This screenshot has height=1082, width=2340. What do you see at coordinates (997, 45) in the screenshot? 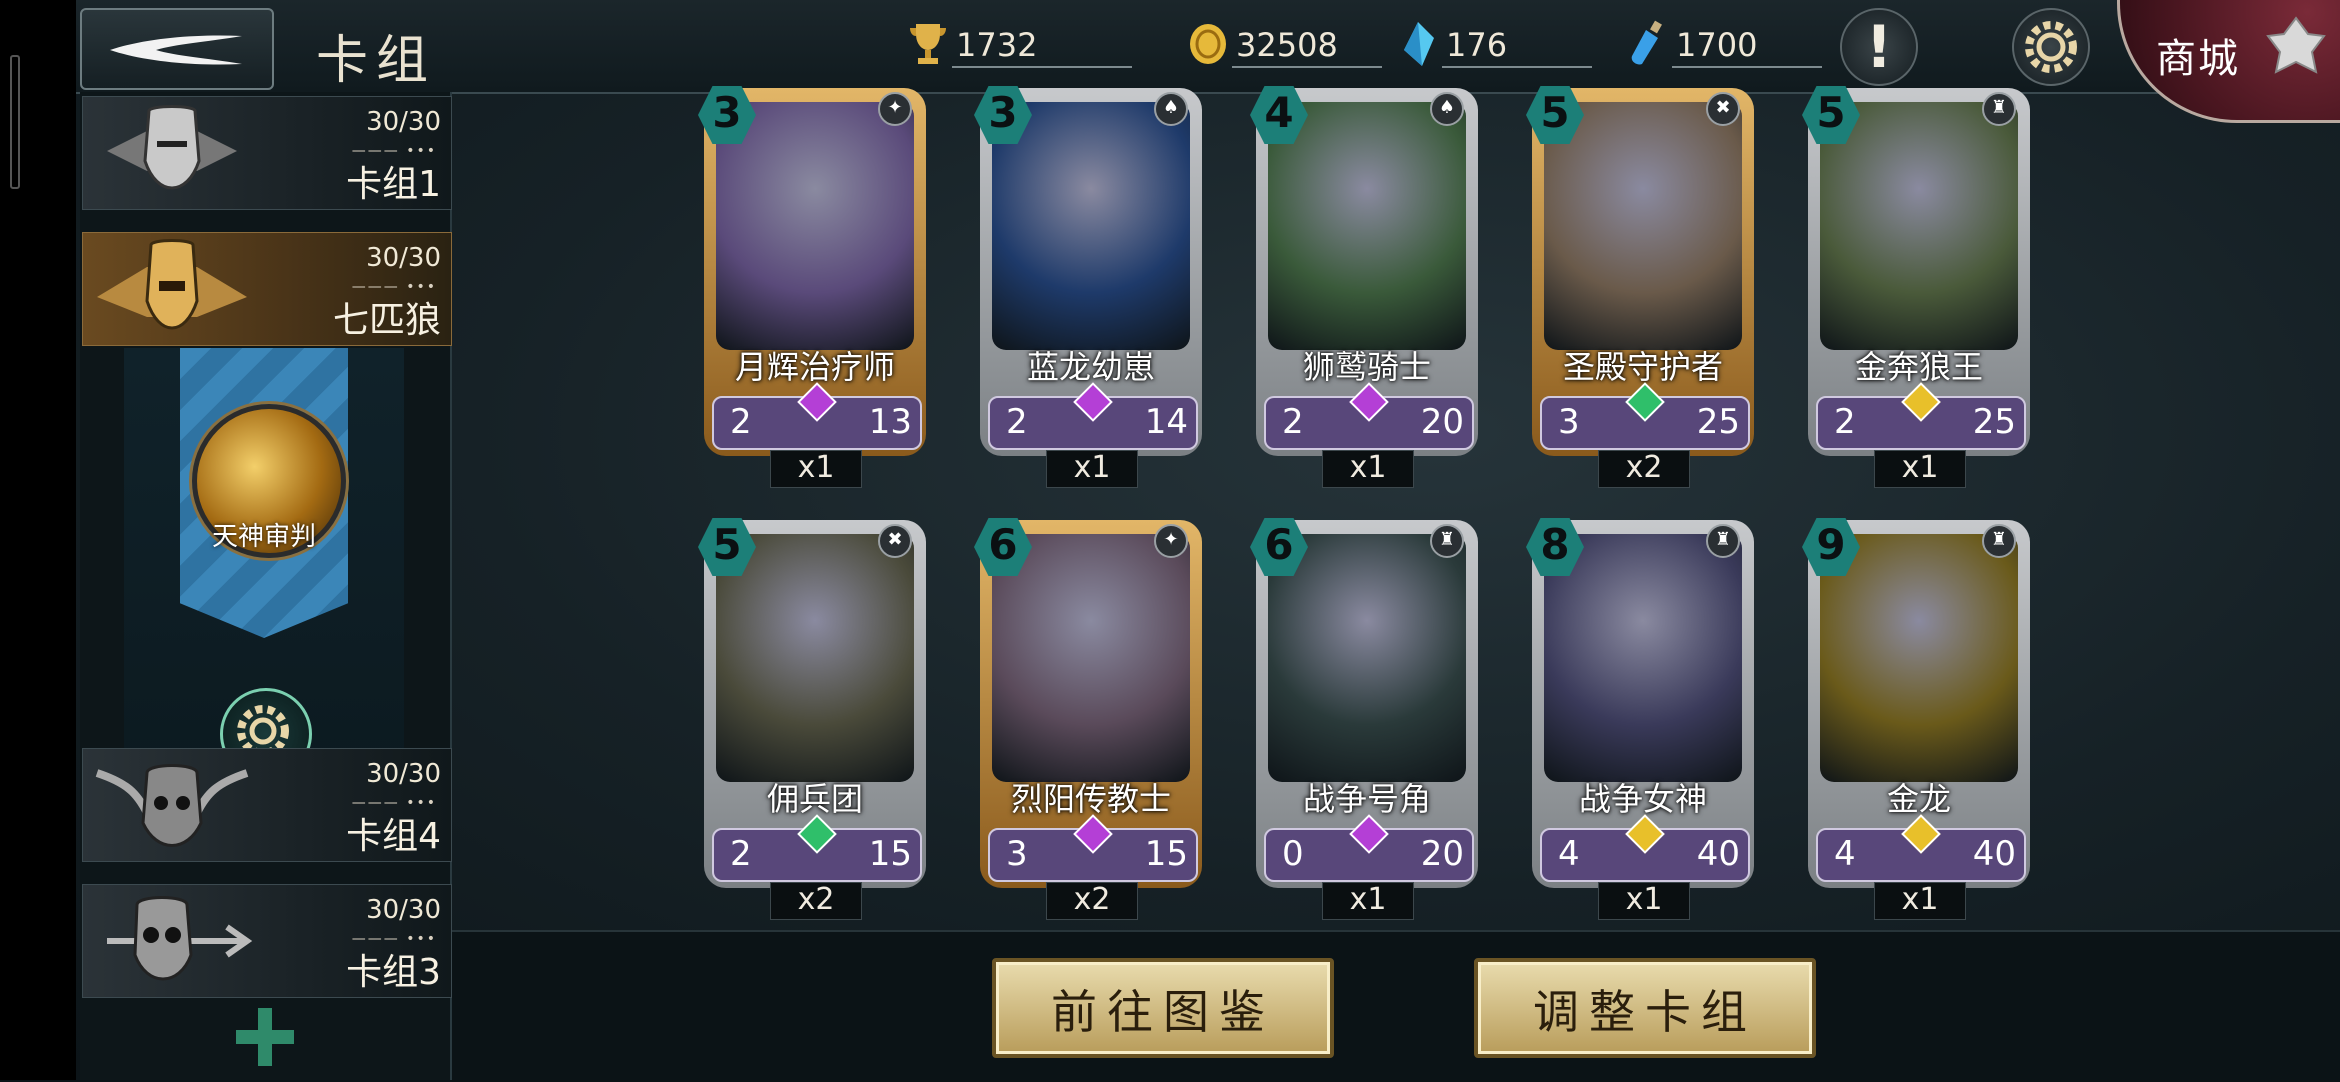
I see `trophy-value: 1732` at bounding box center [997, 45].